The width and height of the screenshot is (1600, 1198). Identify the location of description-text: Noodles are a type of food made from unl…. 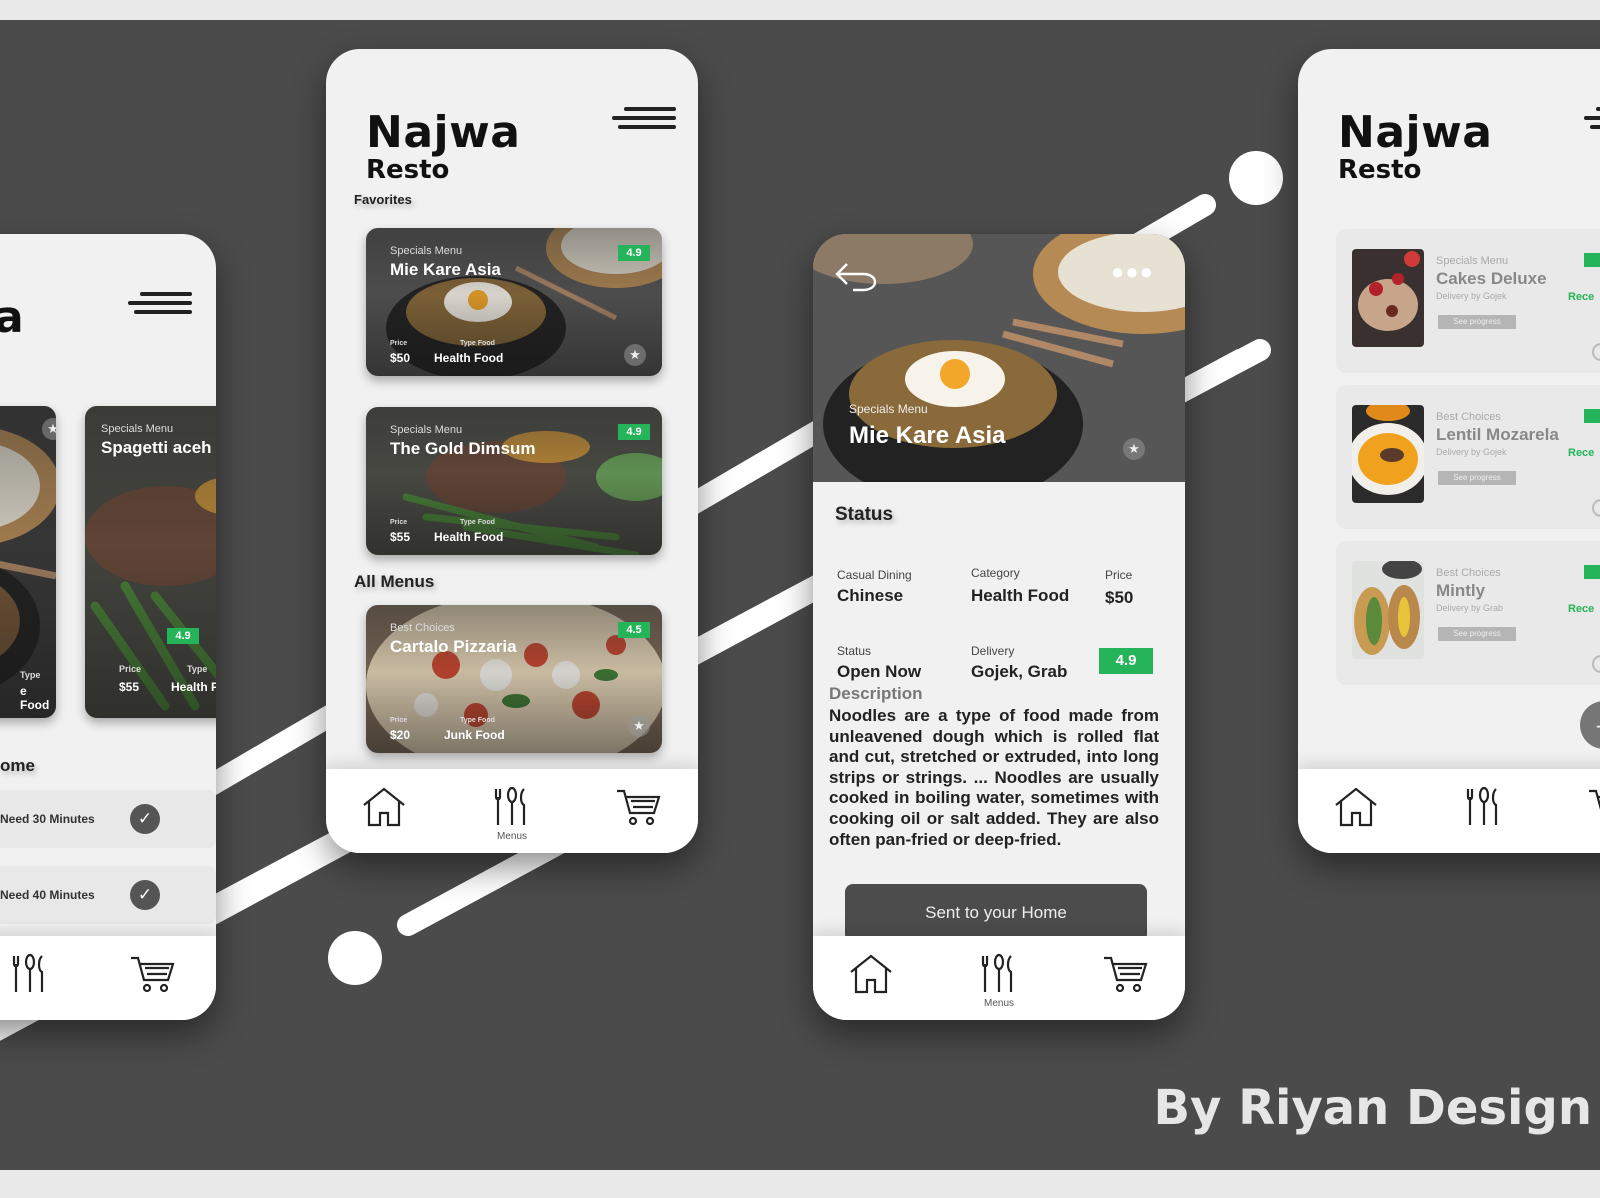
(994, 777).